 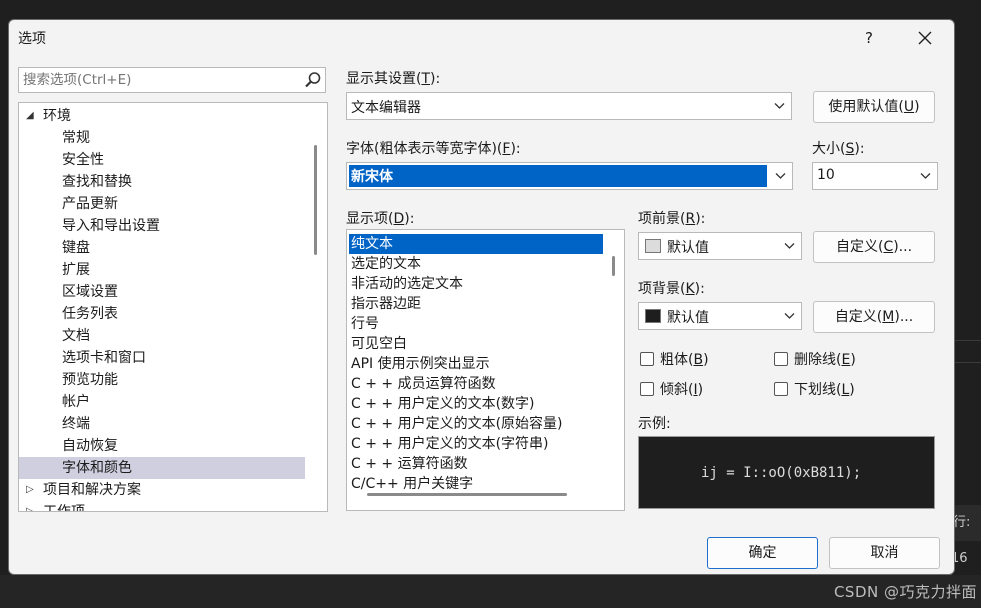 I want to click on bg-divider, so click(x=968, y=362).